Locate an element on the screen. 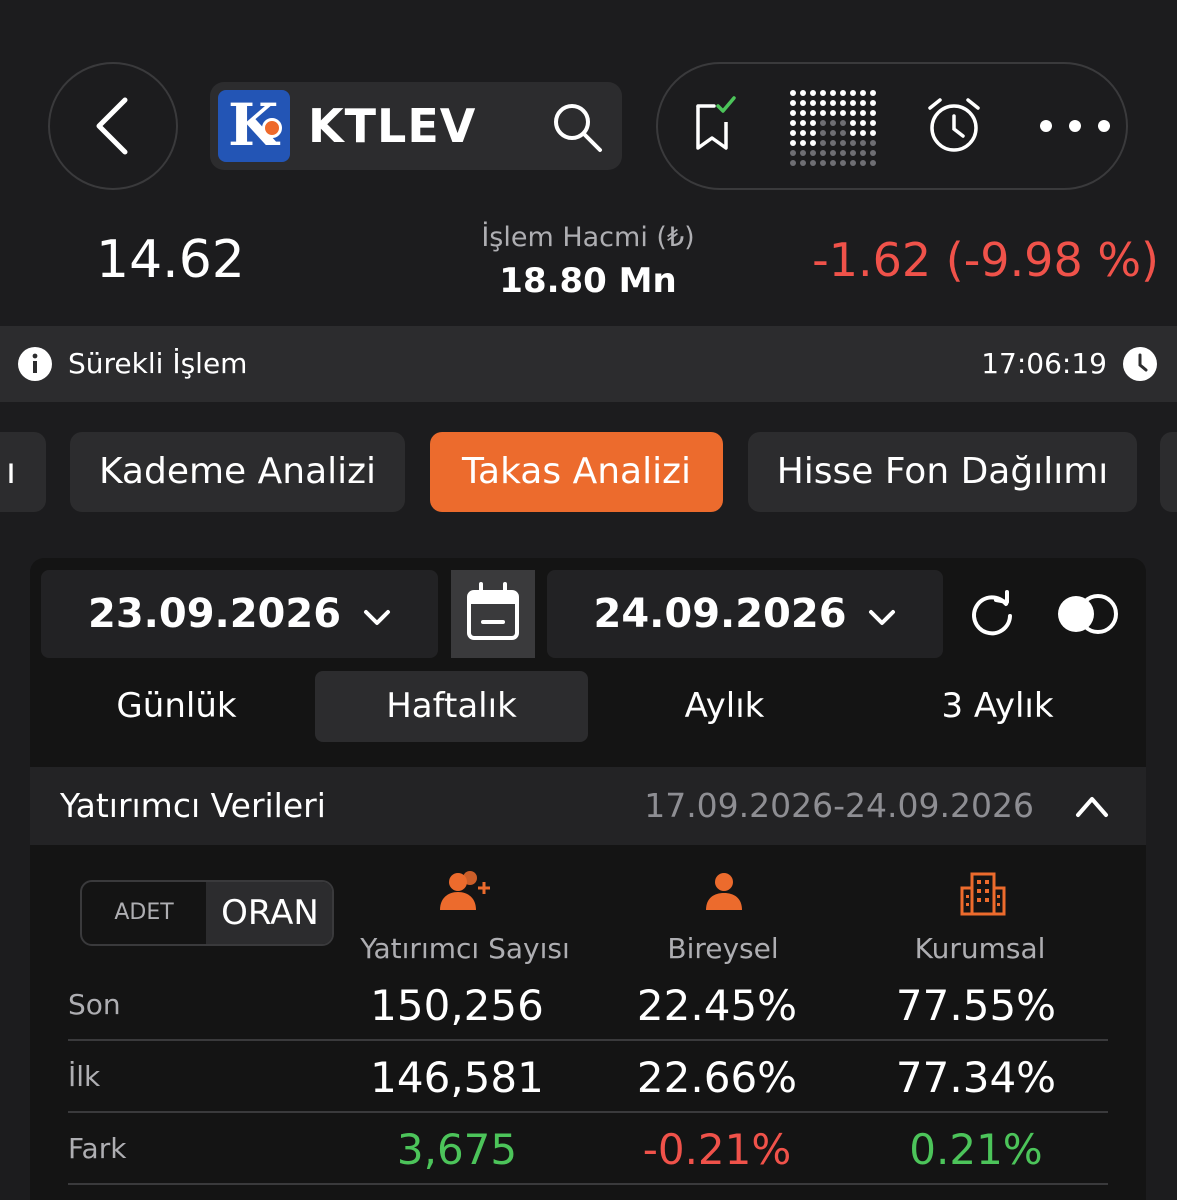 This screenshot has height=1200, width=1177. volume-value: 18.80 Mn is located at coordinates (588, 281).